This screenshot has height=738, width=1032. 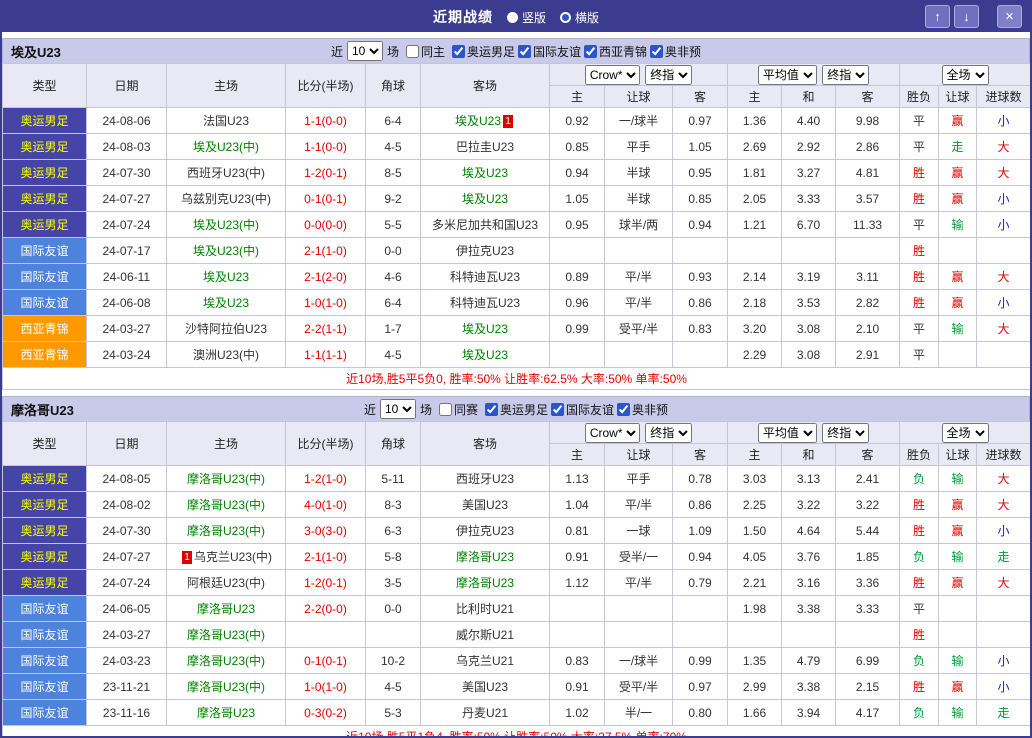 I want to click on odds-cell: 1.09, so click(x=700, y=530).